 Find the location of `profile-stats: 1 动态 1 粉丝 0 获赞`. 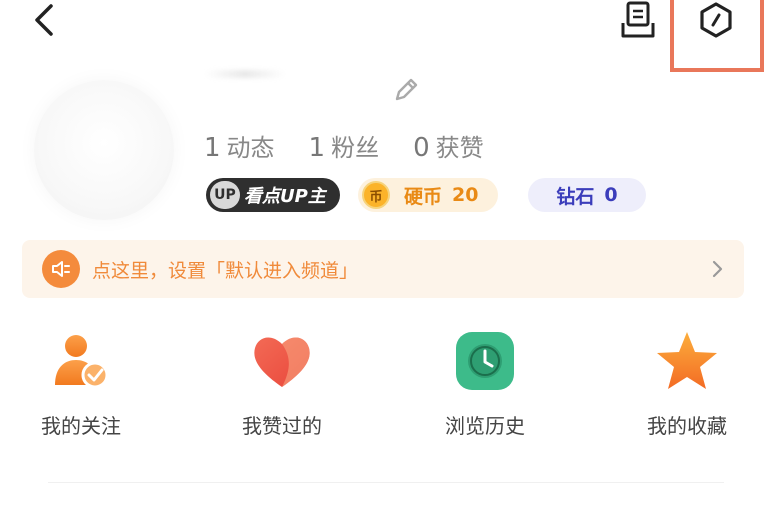

profile-stats: 1 动态 1 粉丝 0 获赞 is located at coordinates (344, 145).